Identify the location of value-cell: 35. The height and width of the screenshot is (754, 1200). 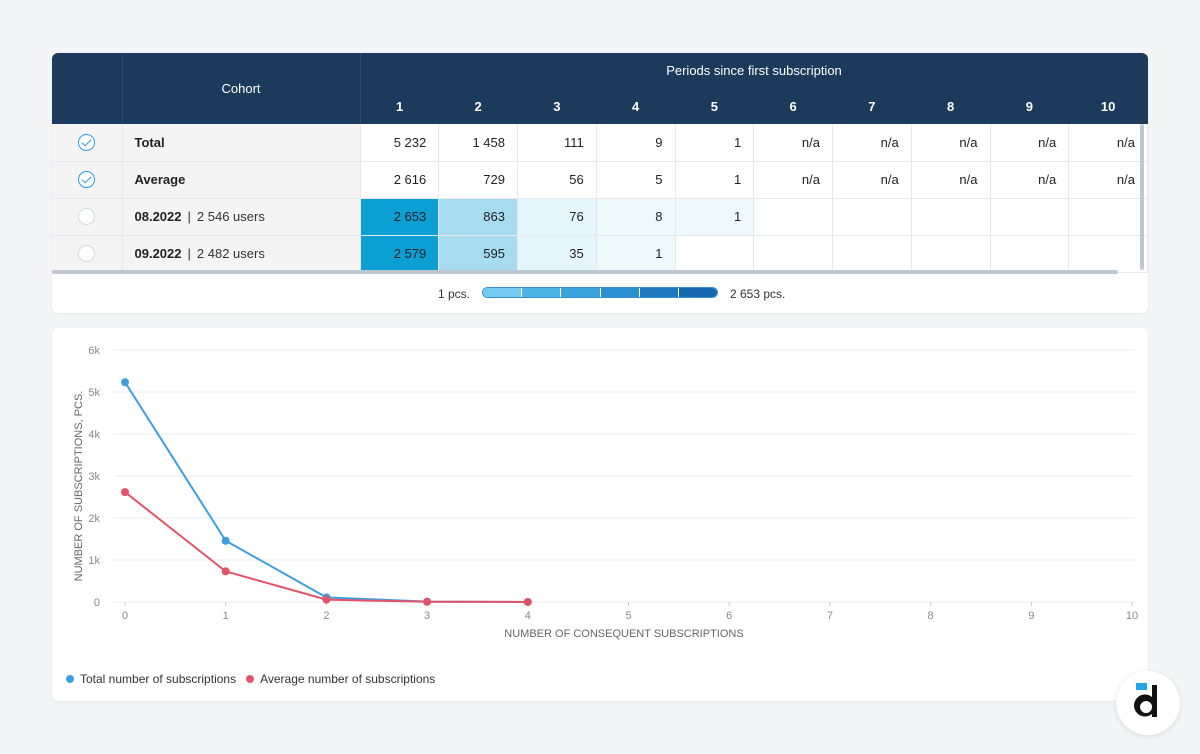
(557, 254).